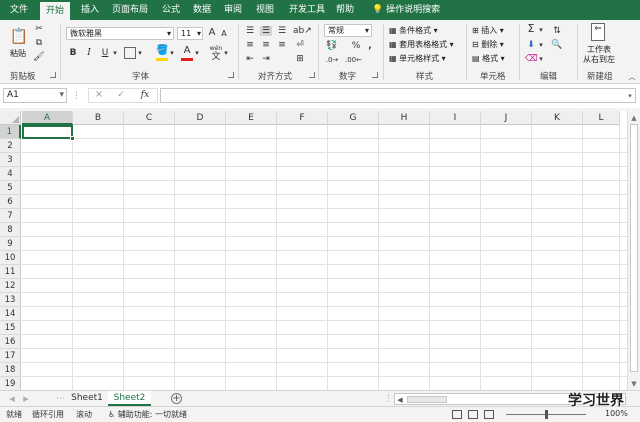  What do you see at coordinates (98, 118) in the screenshot?
I see `column-header-B: B` at bounding box center [98, 118].